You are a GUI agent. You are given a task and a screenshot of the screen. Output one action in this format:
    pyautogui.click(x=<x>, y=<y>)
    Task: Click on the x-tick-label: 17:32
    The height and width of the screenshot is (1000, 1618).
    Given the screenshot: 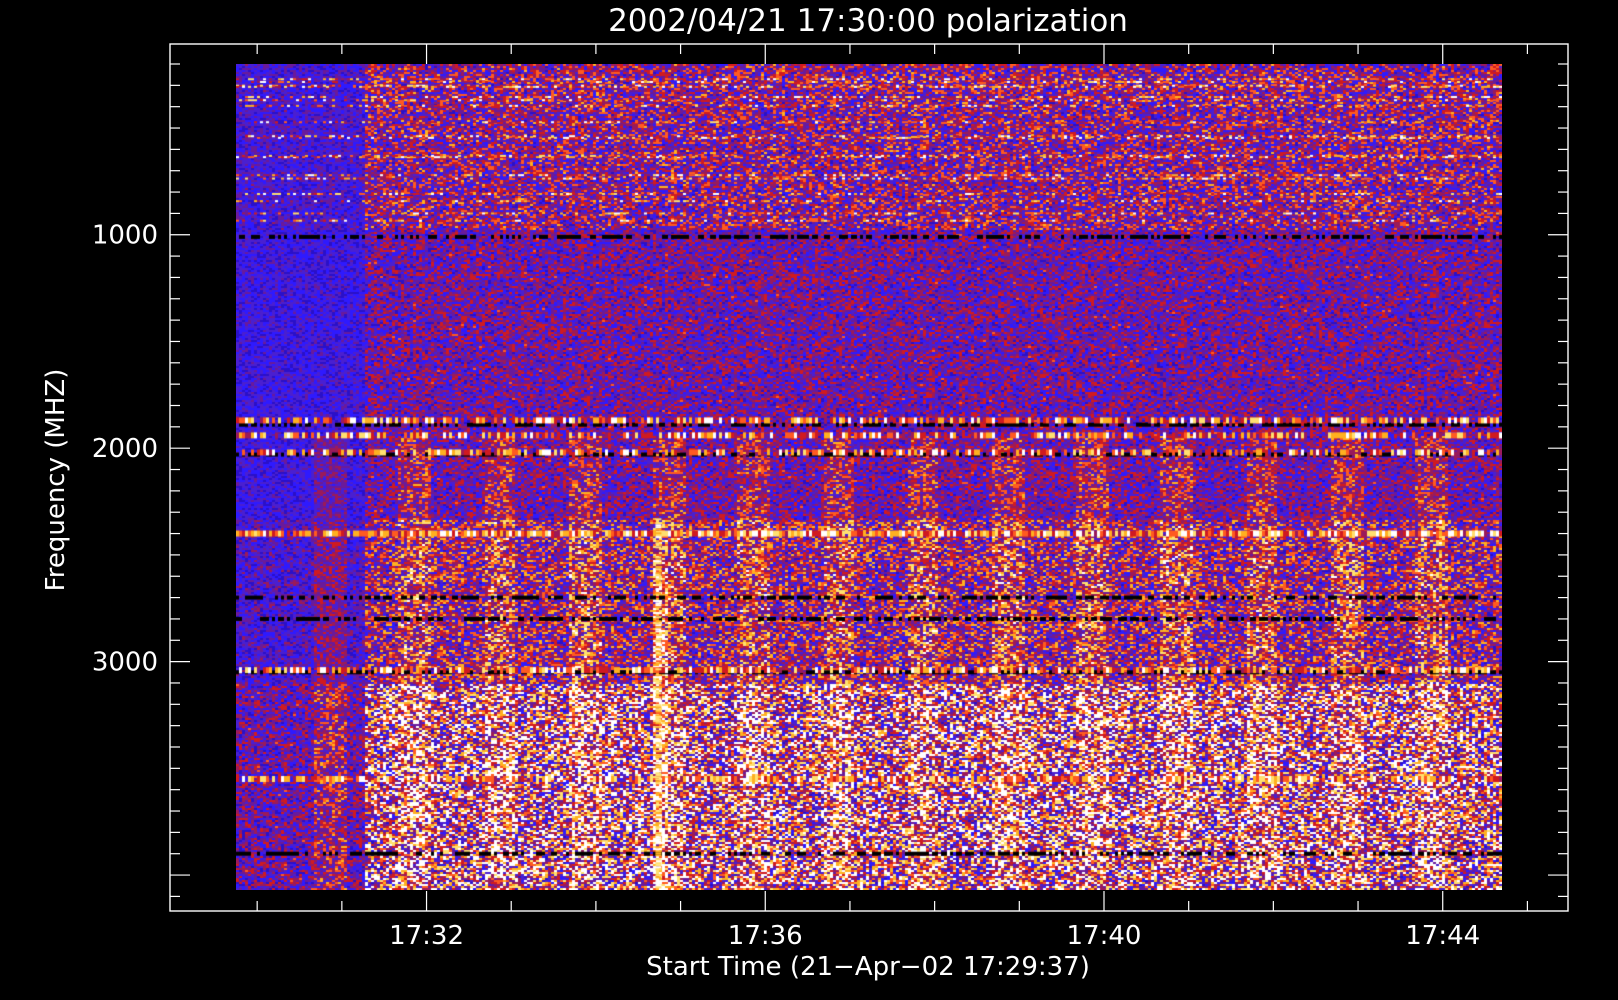 What is the action you would take?
    pyautogui.click(x=426, y=936)
    